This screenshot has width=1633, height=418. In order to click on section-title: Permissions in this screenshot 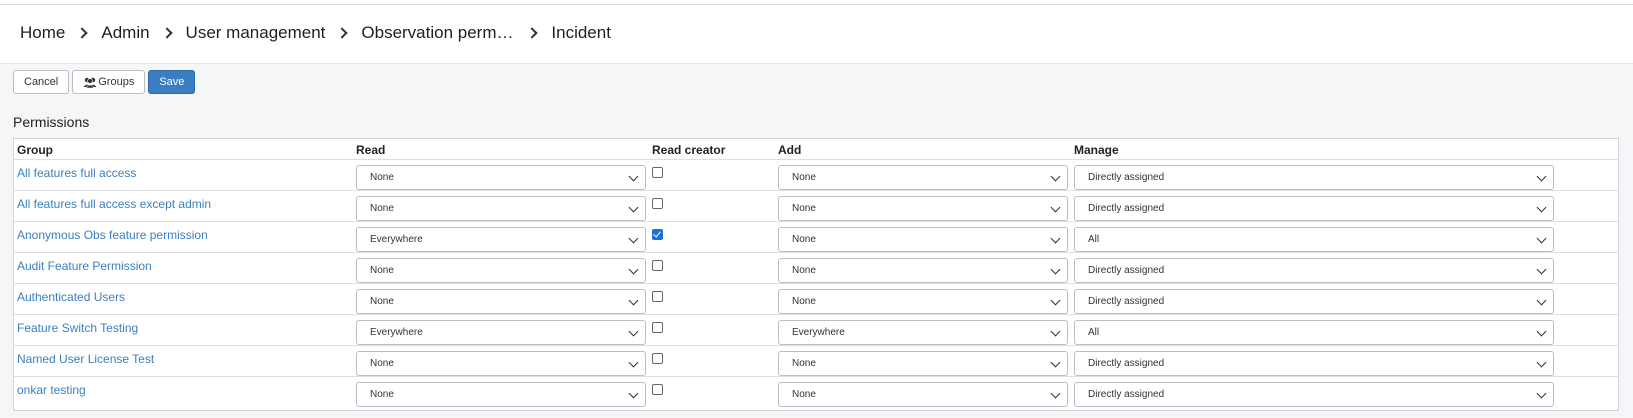, I will do `click(51, 122)`.